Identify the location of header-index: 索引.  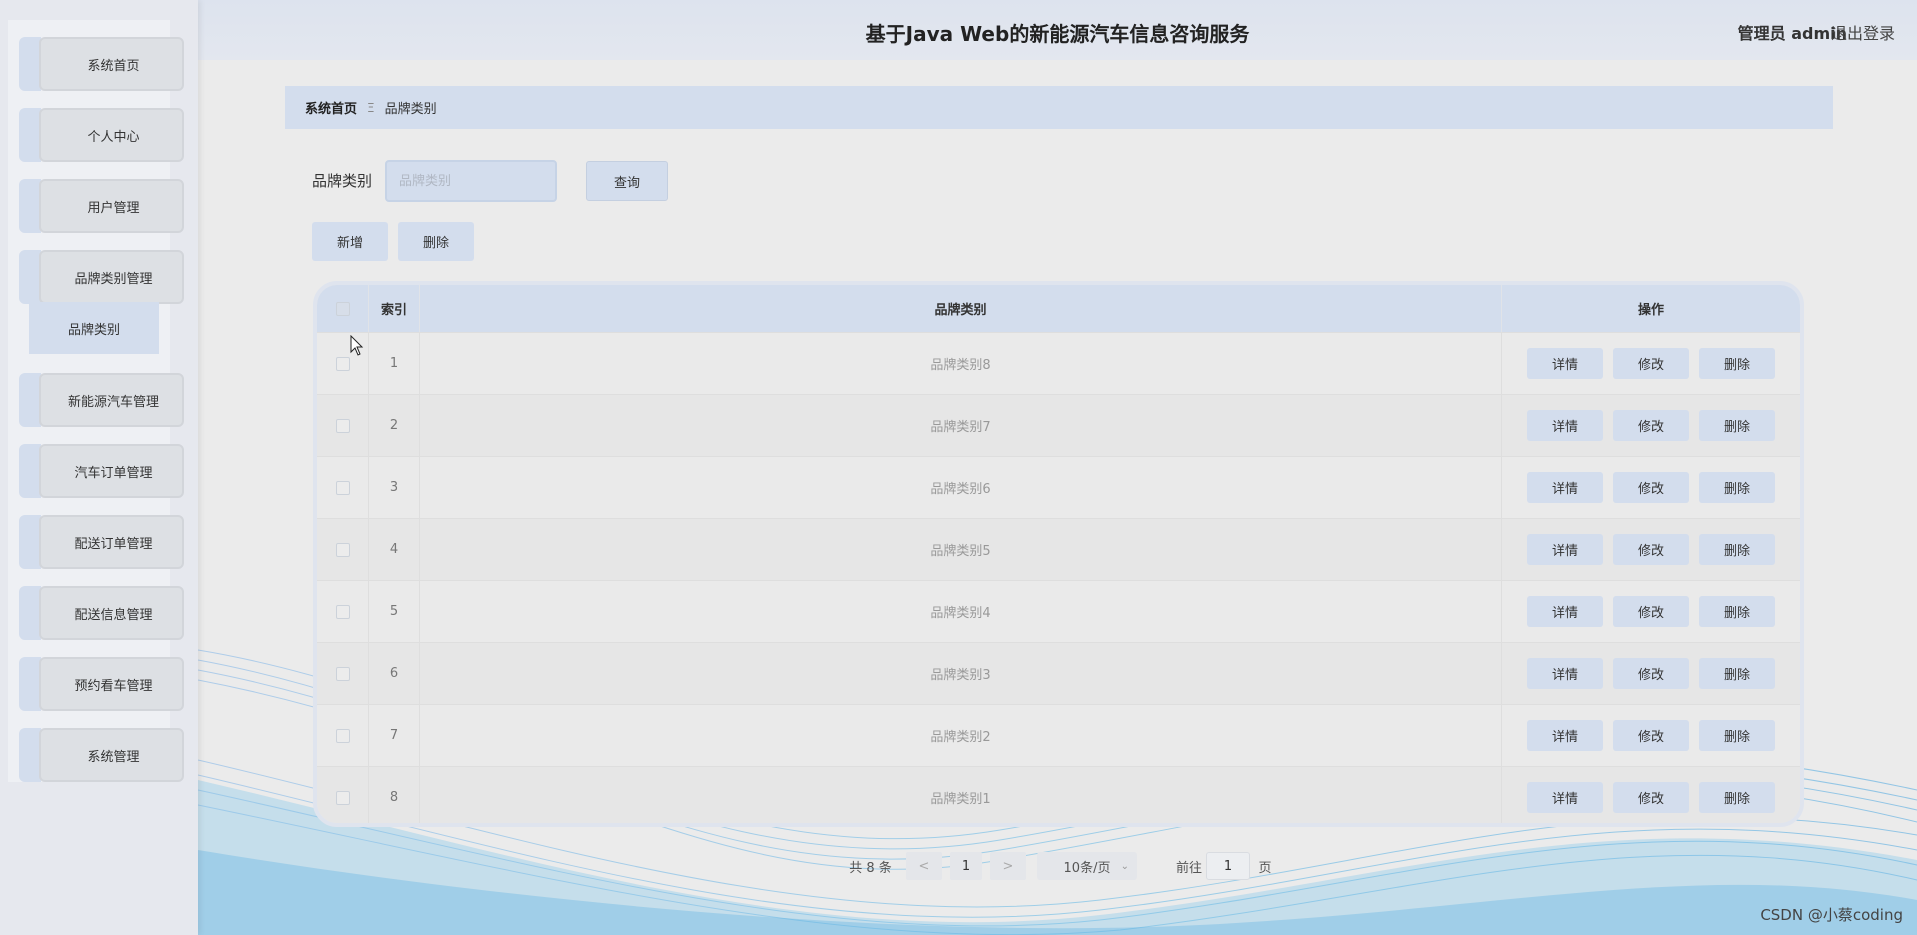
(393, 308).